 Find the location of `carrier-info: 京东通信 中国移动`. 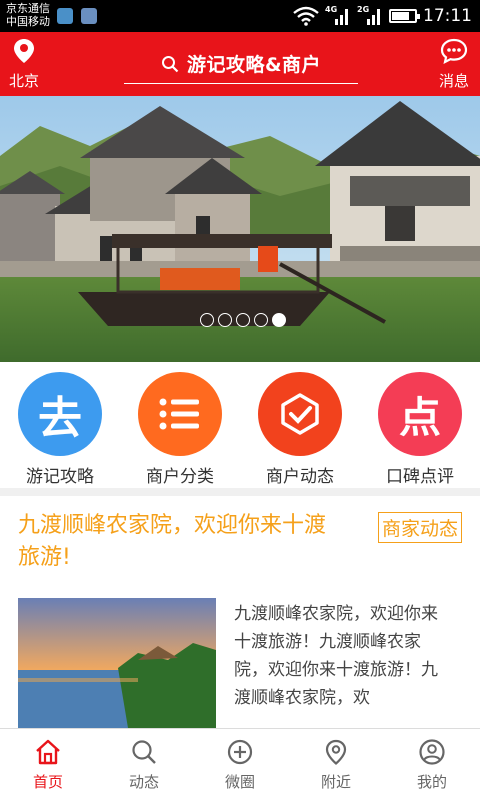

carrier-info: 京东通信 中国移动 is located at coordinates (28, 15).